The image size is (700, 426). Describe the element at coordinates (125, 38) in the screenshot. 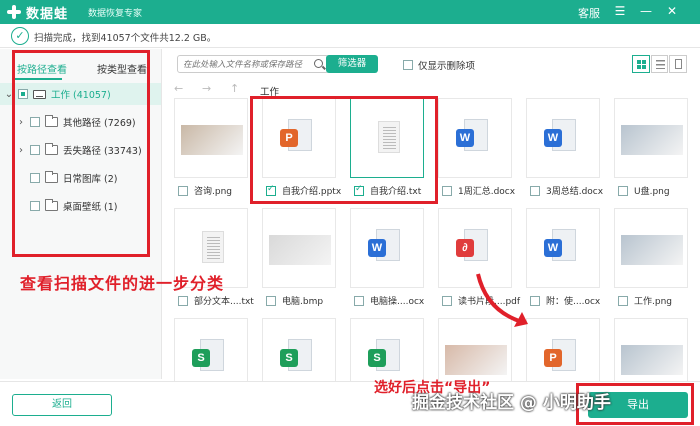

I see `scan-status-text: 扫描完成，找到41057个文件共12.2 GB。` at that location.